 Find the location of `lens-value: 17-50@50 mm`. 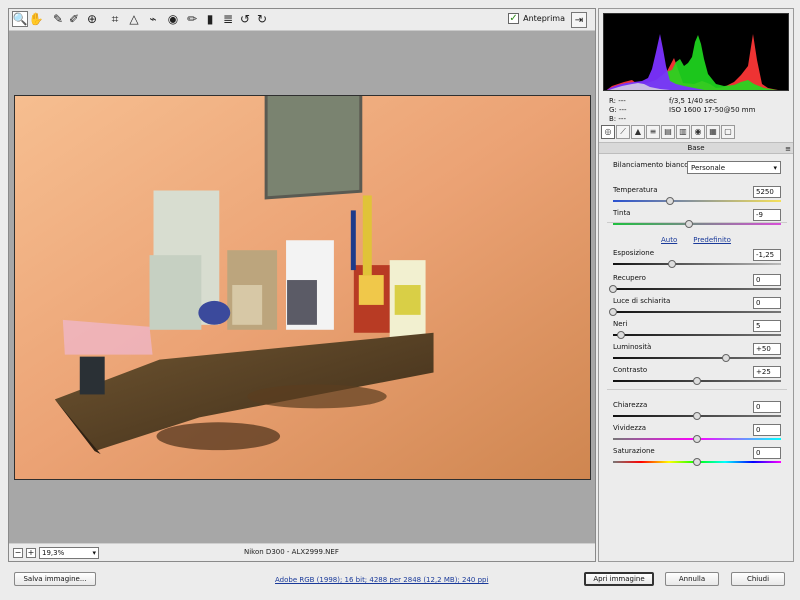

lens-value: 17-50@50 mm is located at coordinates (729, 110).